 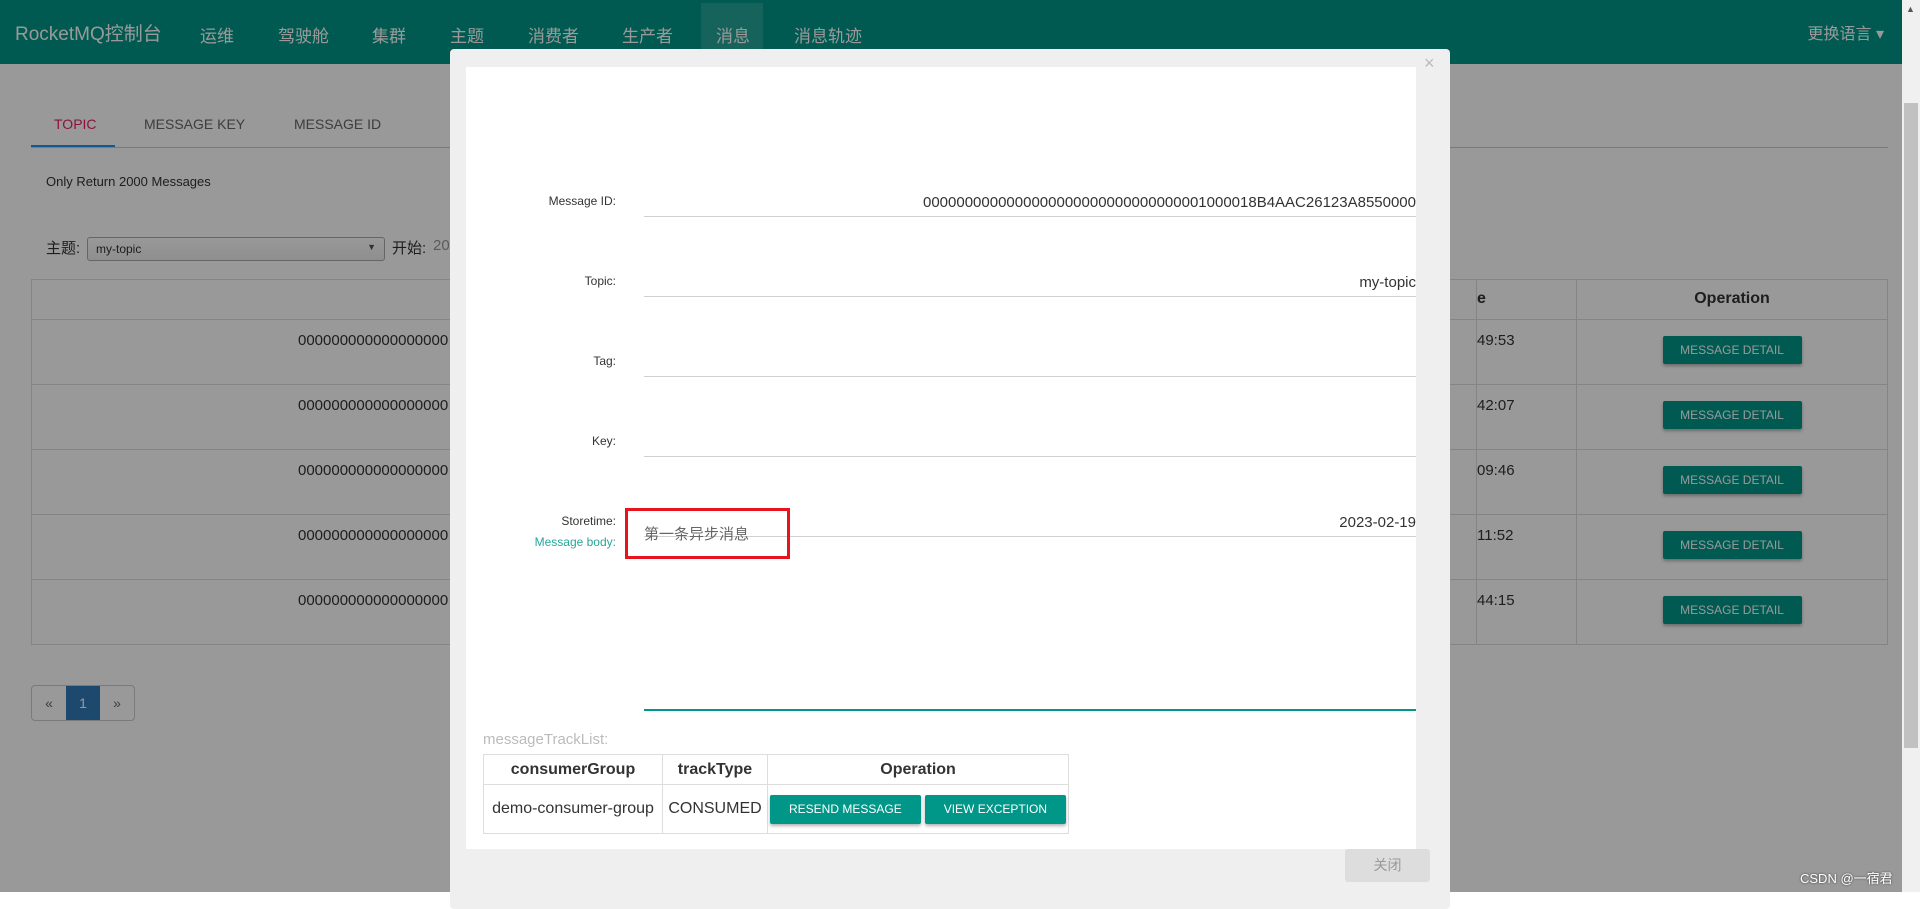 I want to click on topic-value: my-topic, so click(x=1387, y=282).